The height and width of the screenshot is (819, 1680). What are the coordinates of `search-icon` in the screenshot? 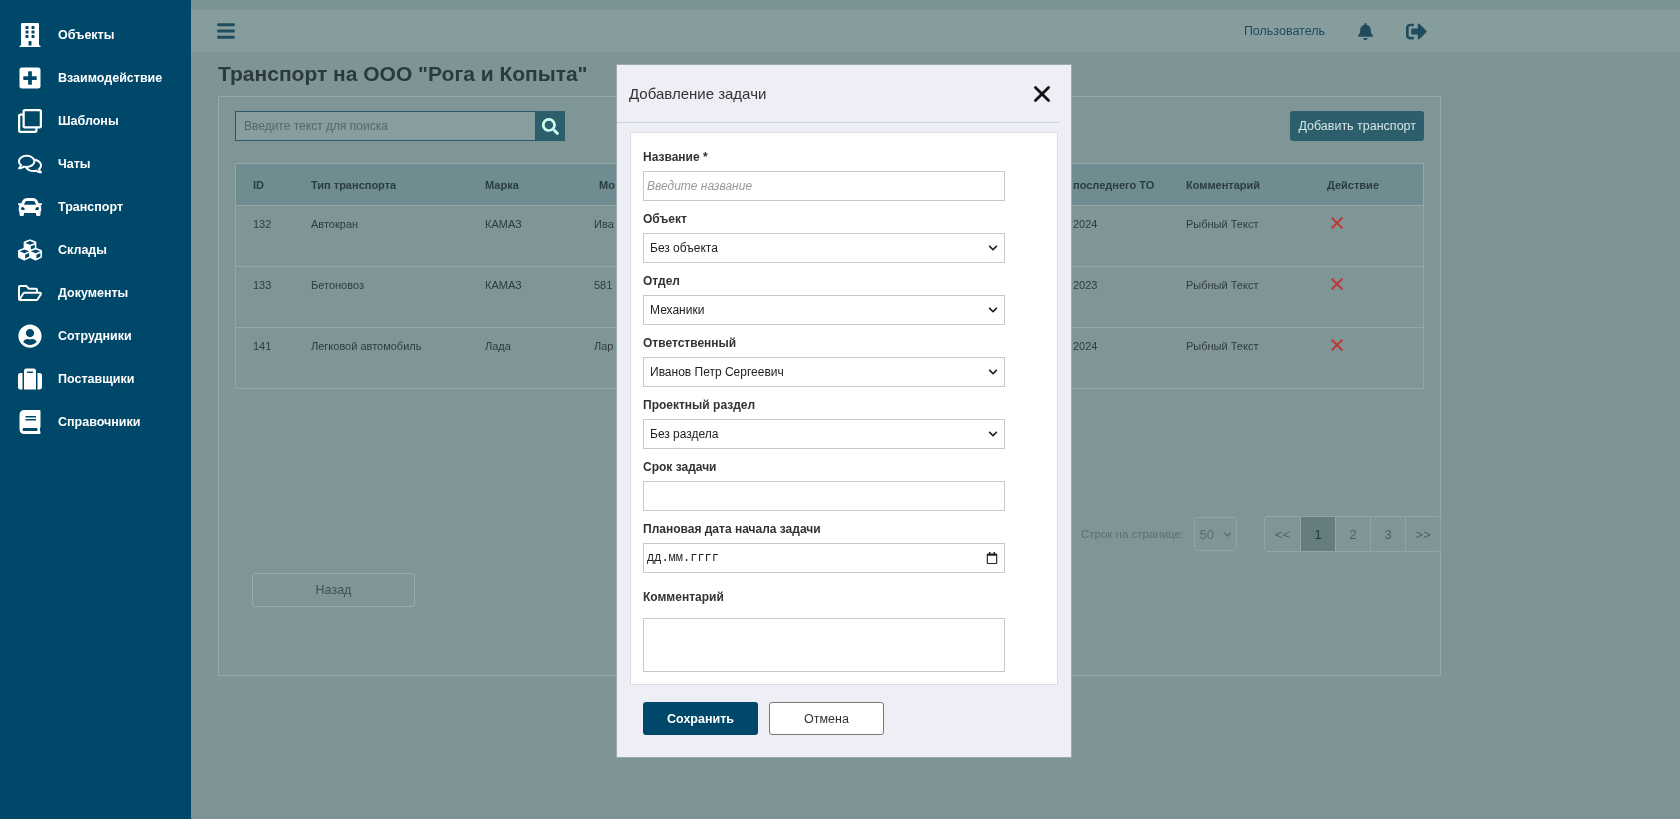 It's located at (550, 126).